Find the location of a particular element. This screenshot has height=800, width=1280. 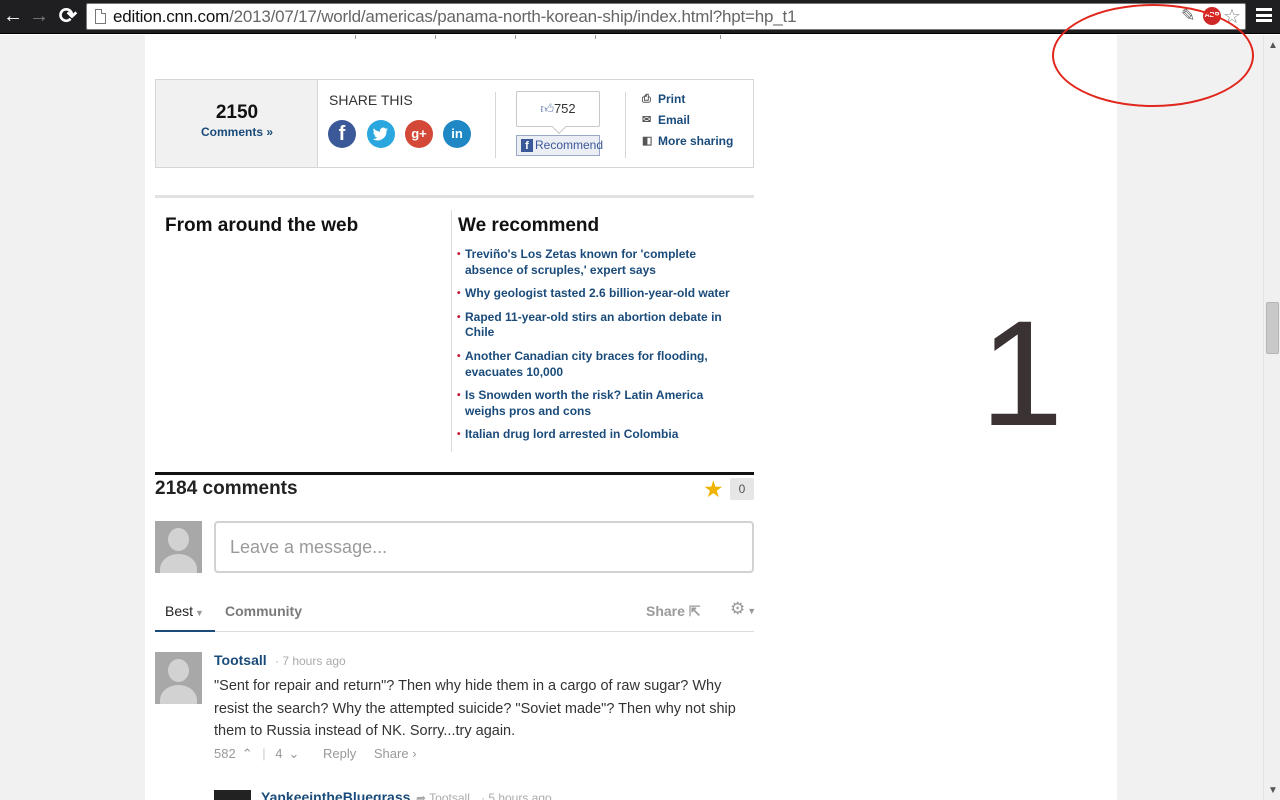

tabs-rule is located at coordinates (454, 631).